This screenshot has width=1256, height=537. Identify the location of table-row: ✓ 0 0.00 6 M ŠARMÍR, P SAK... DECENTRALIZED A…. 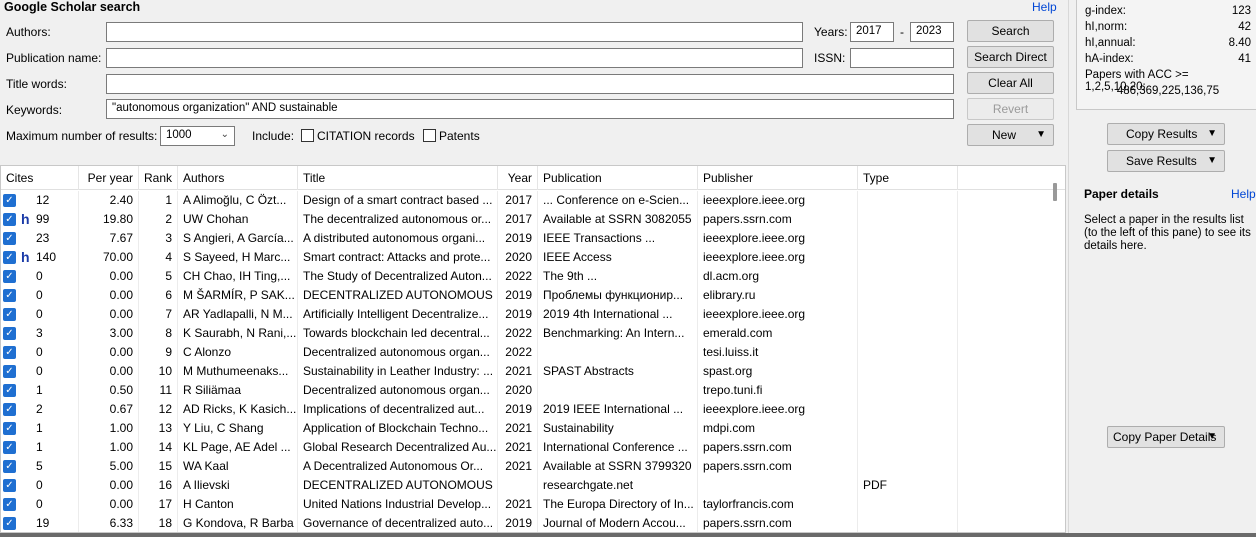
(528, 295).